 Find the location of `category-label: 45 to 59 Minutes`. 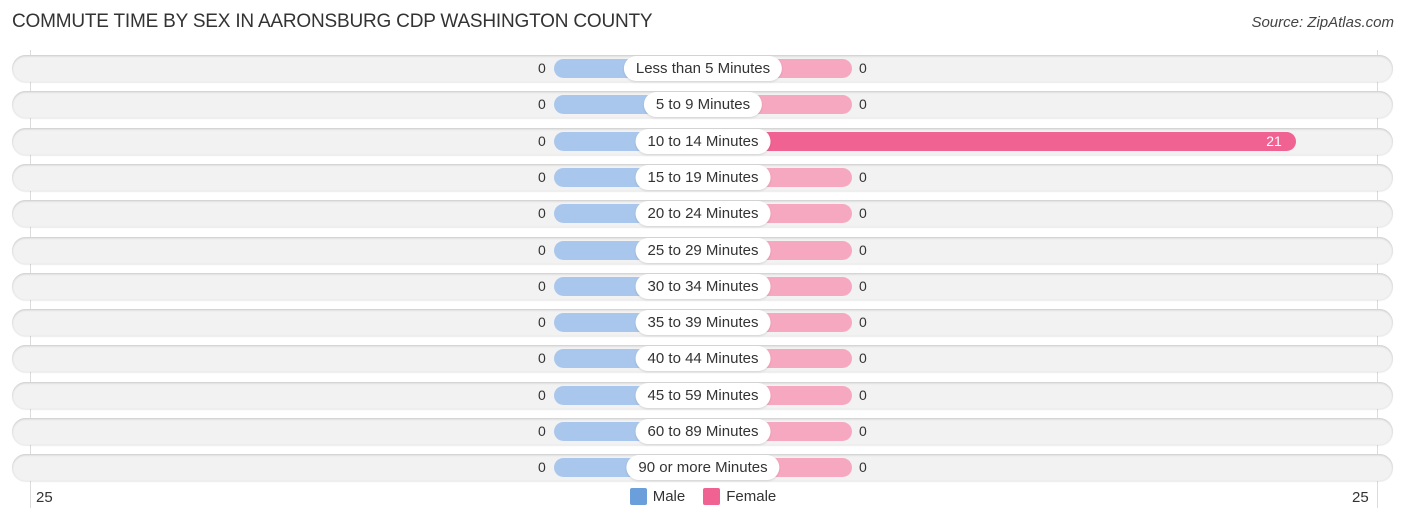

category-label: 45 to 59 Minutes is located at coordinates (703, 395).